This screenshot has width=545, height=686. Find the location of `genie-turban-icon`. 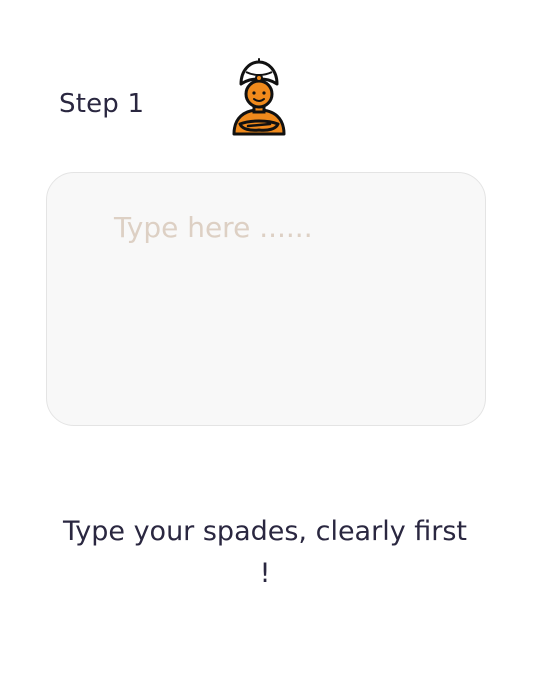

genie-turban-icon is located at coordinates (259, 98).